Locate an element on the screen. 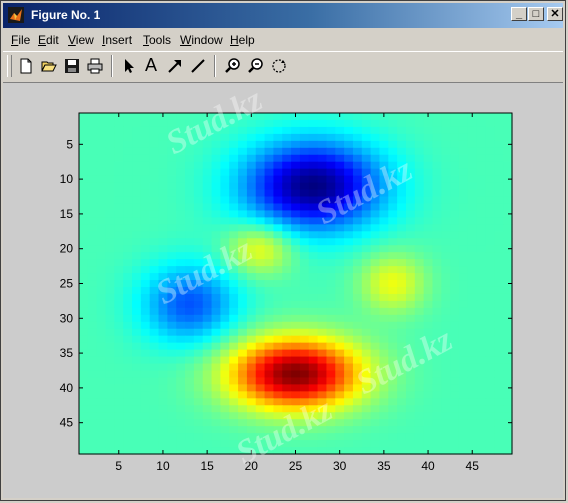 This screenshot has height=503, width=568. toolbar-grip is located at coordinates (9, 66).